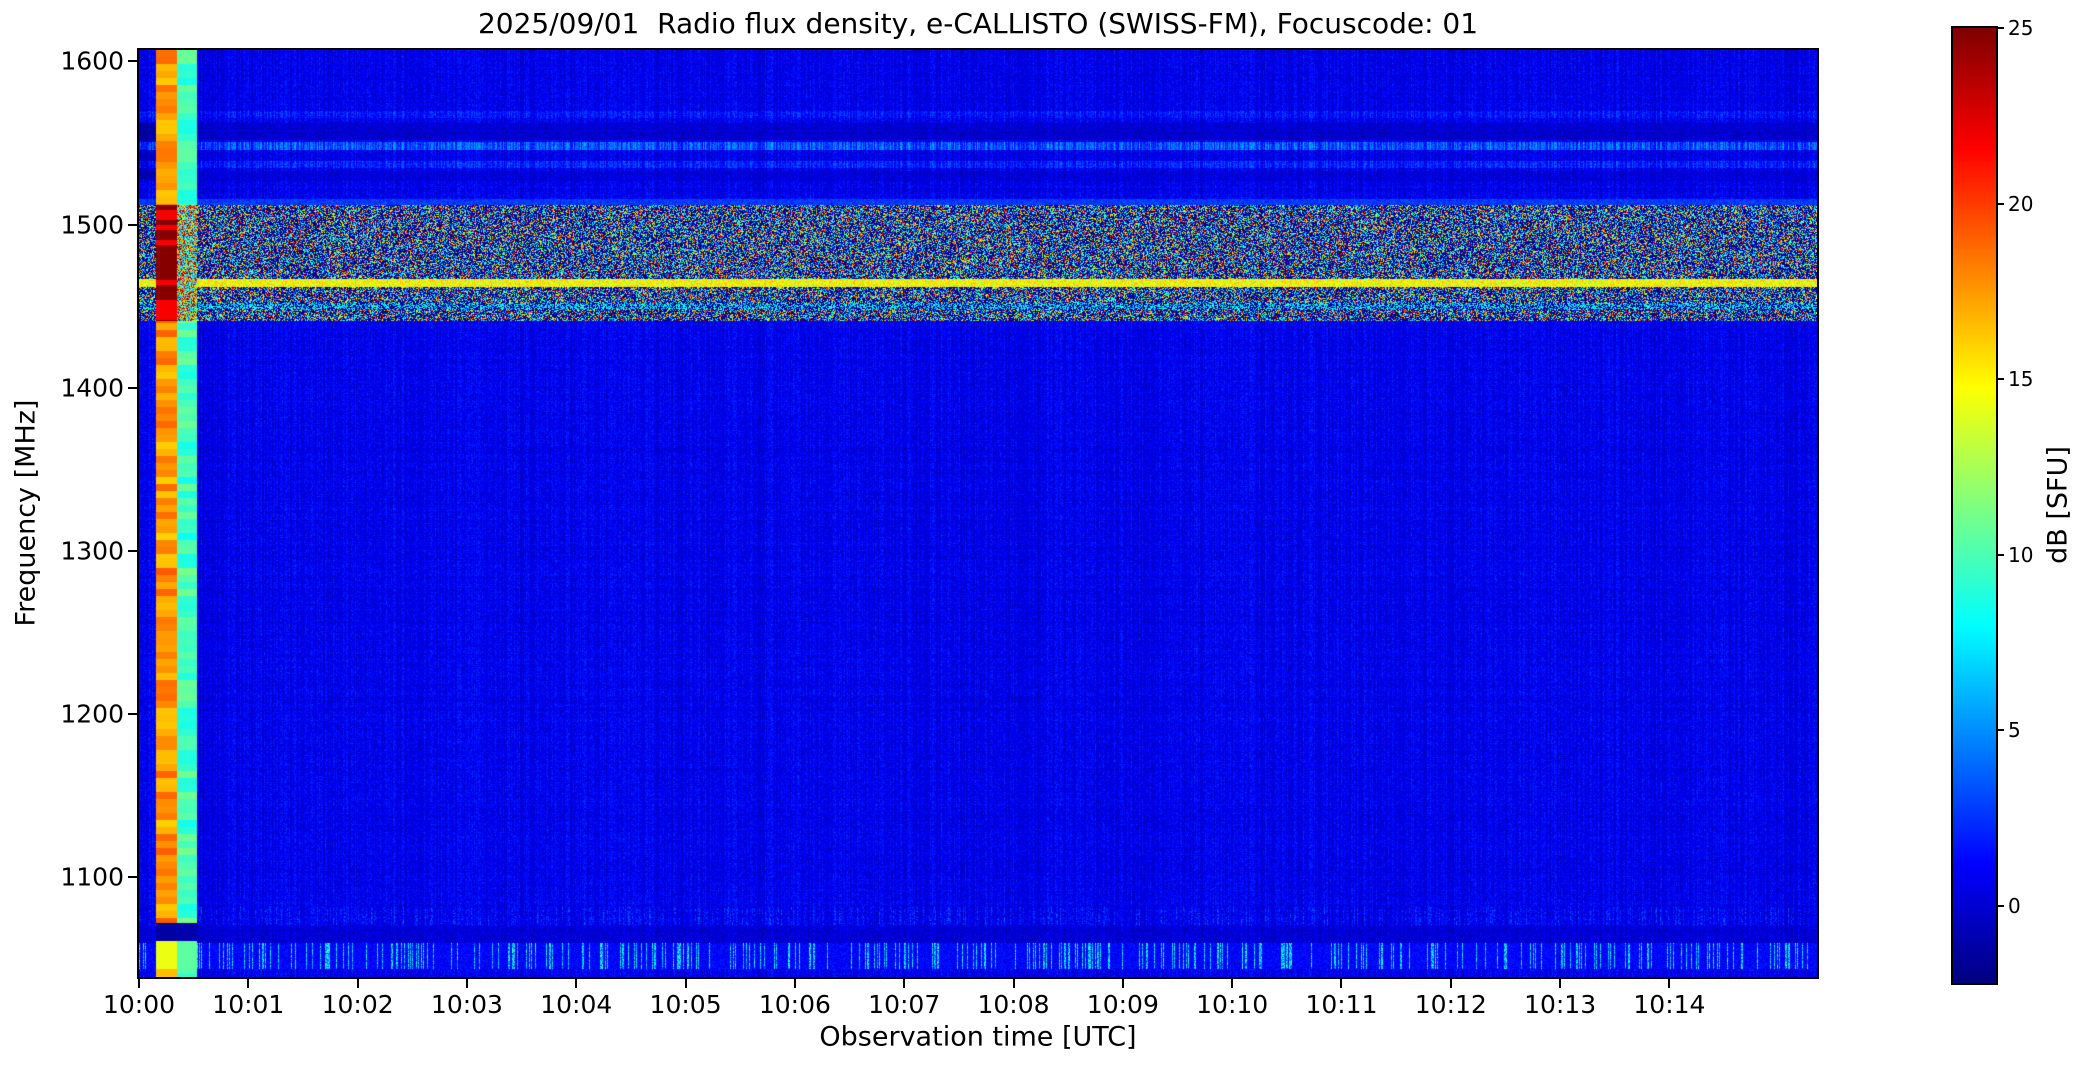  What do you see at coordinates (1450, 1004) in the screenshot?
I see `x-tick-label: 10:12` at bounding box center [1450, 1004].